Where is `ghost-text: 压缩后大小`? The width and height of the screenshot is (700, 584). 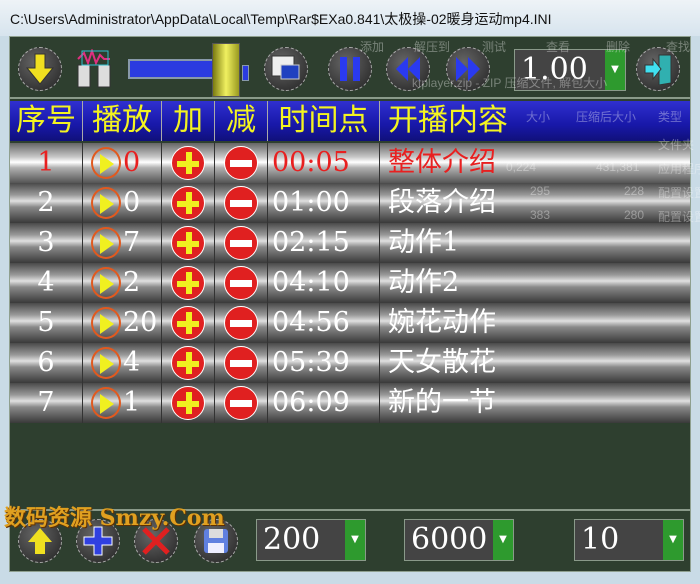
ghost-text: 压缩后大小 is located at coordinates (606, 117).